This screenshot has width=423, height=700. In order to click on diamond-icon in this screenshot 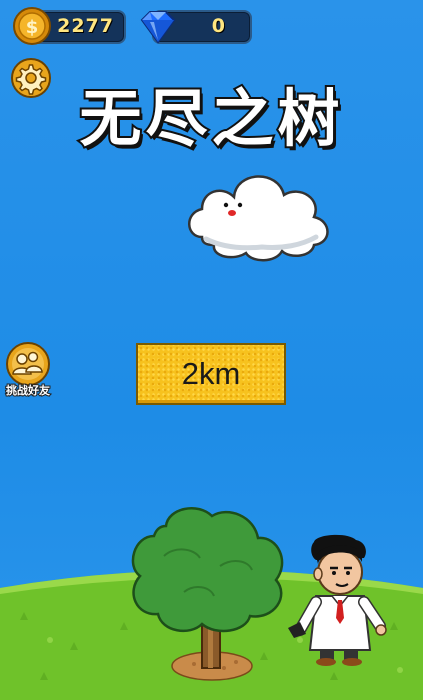, I will do `click(158, 27)`.